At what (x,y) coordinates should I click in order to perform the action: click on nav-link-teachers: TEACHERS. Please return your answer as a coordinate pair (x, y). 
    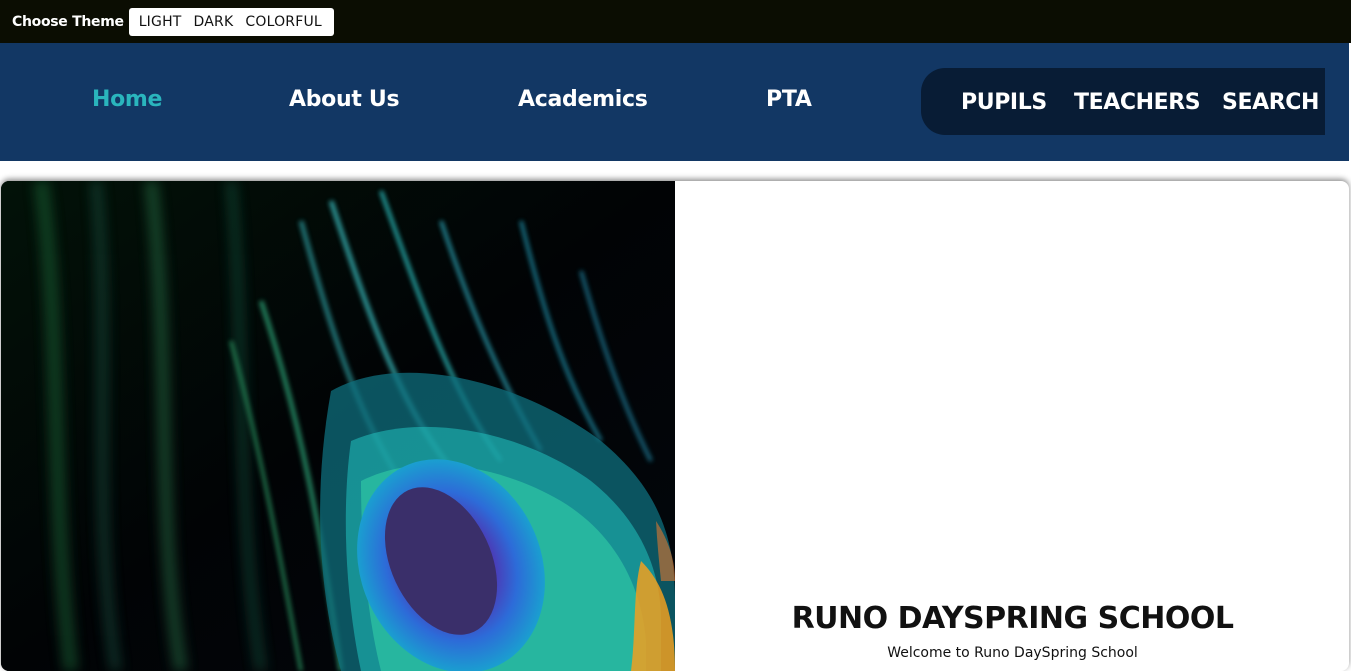
    Looking at the image, I should click on (1137, 102).